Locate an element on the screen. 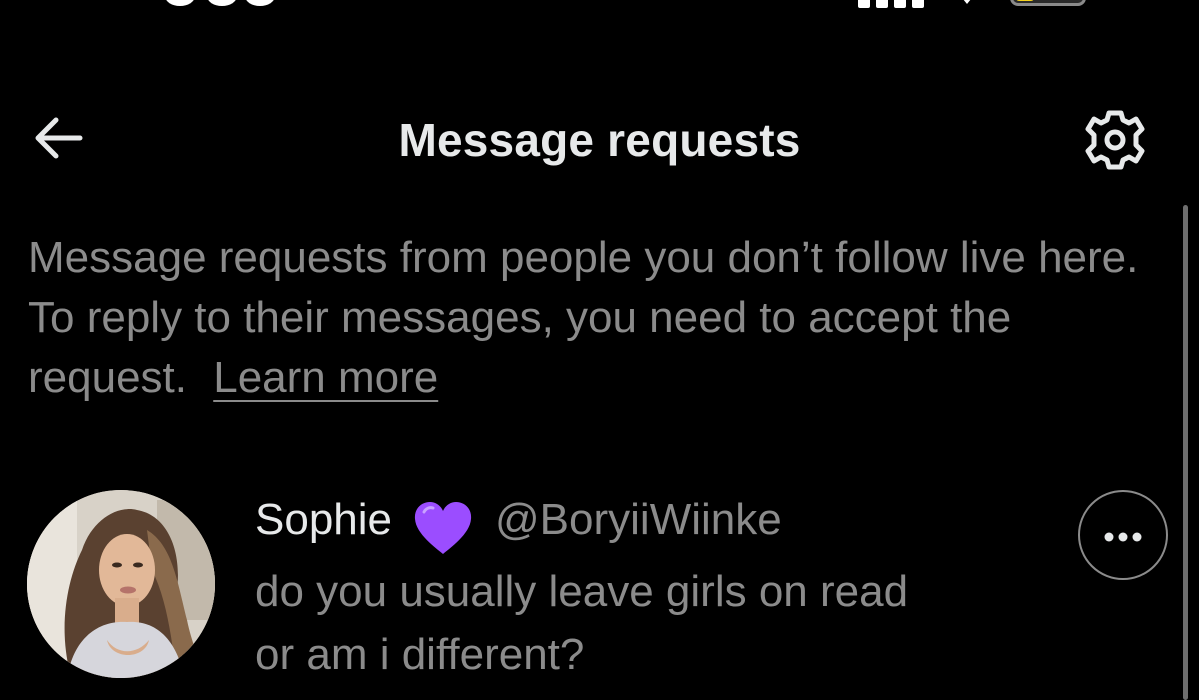 The image size is (1199, 700). header: Message requests is located at coordinates (599, 140).